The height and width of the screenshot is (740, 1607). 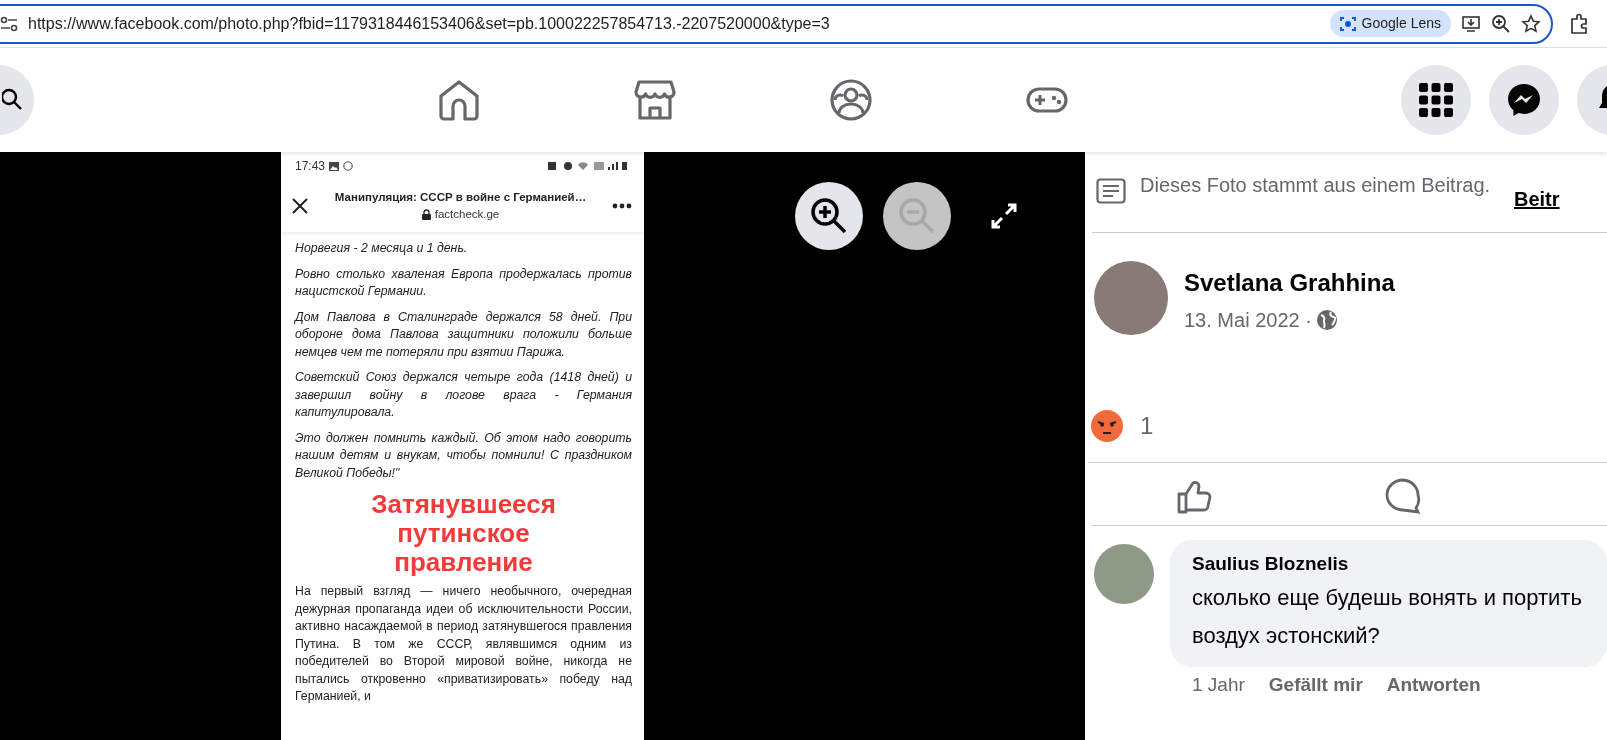 What do you see at coordinates (1436, 100) in the screenshot?
I see `grid-icon` at bounding box center [1436, 100].